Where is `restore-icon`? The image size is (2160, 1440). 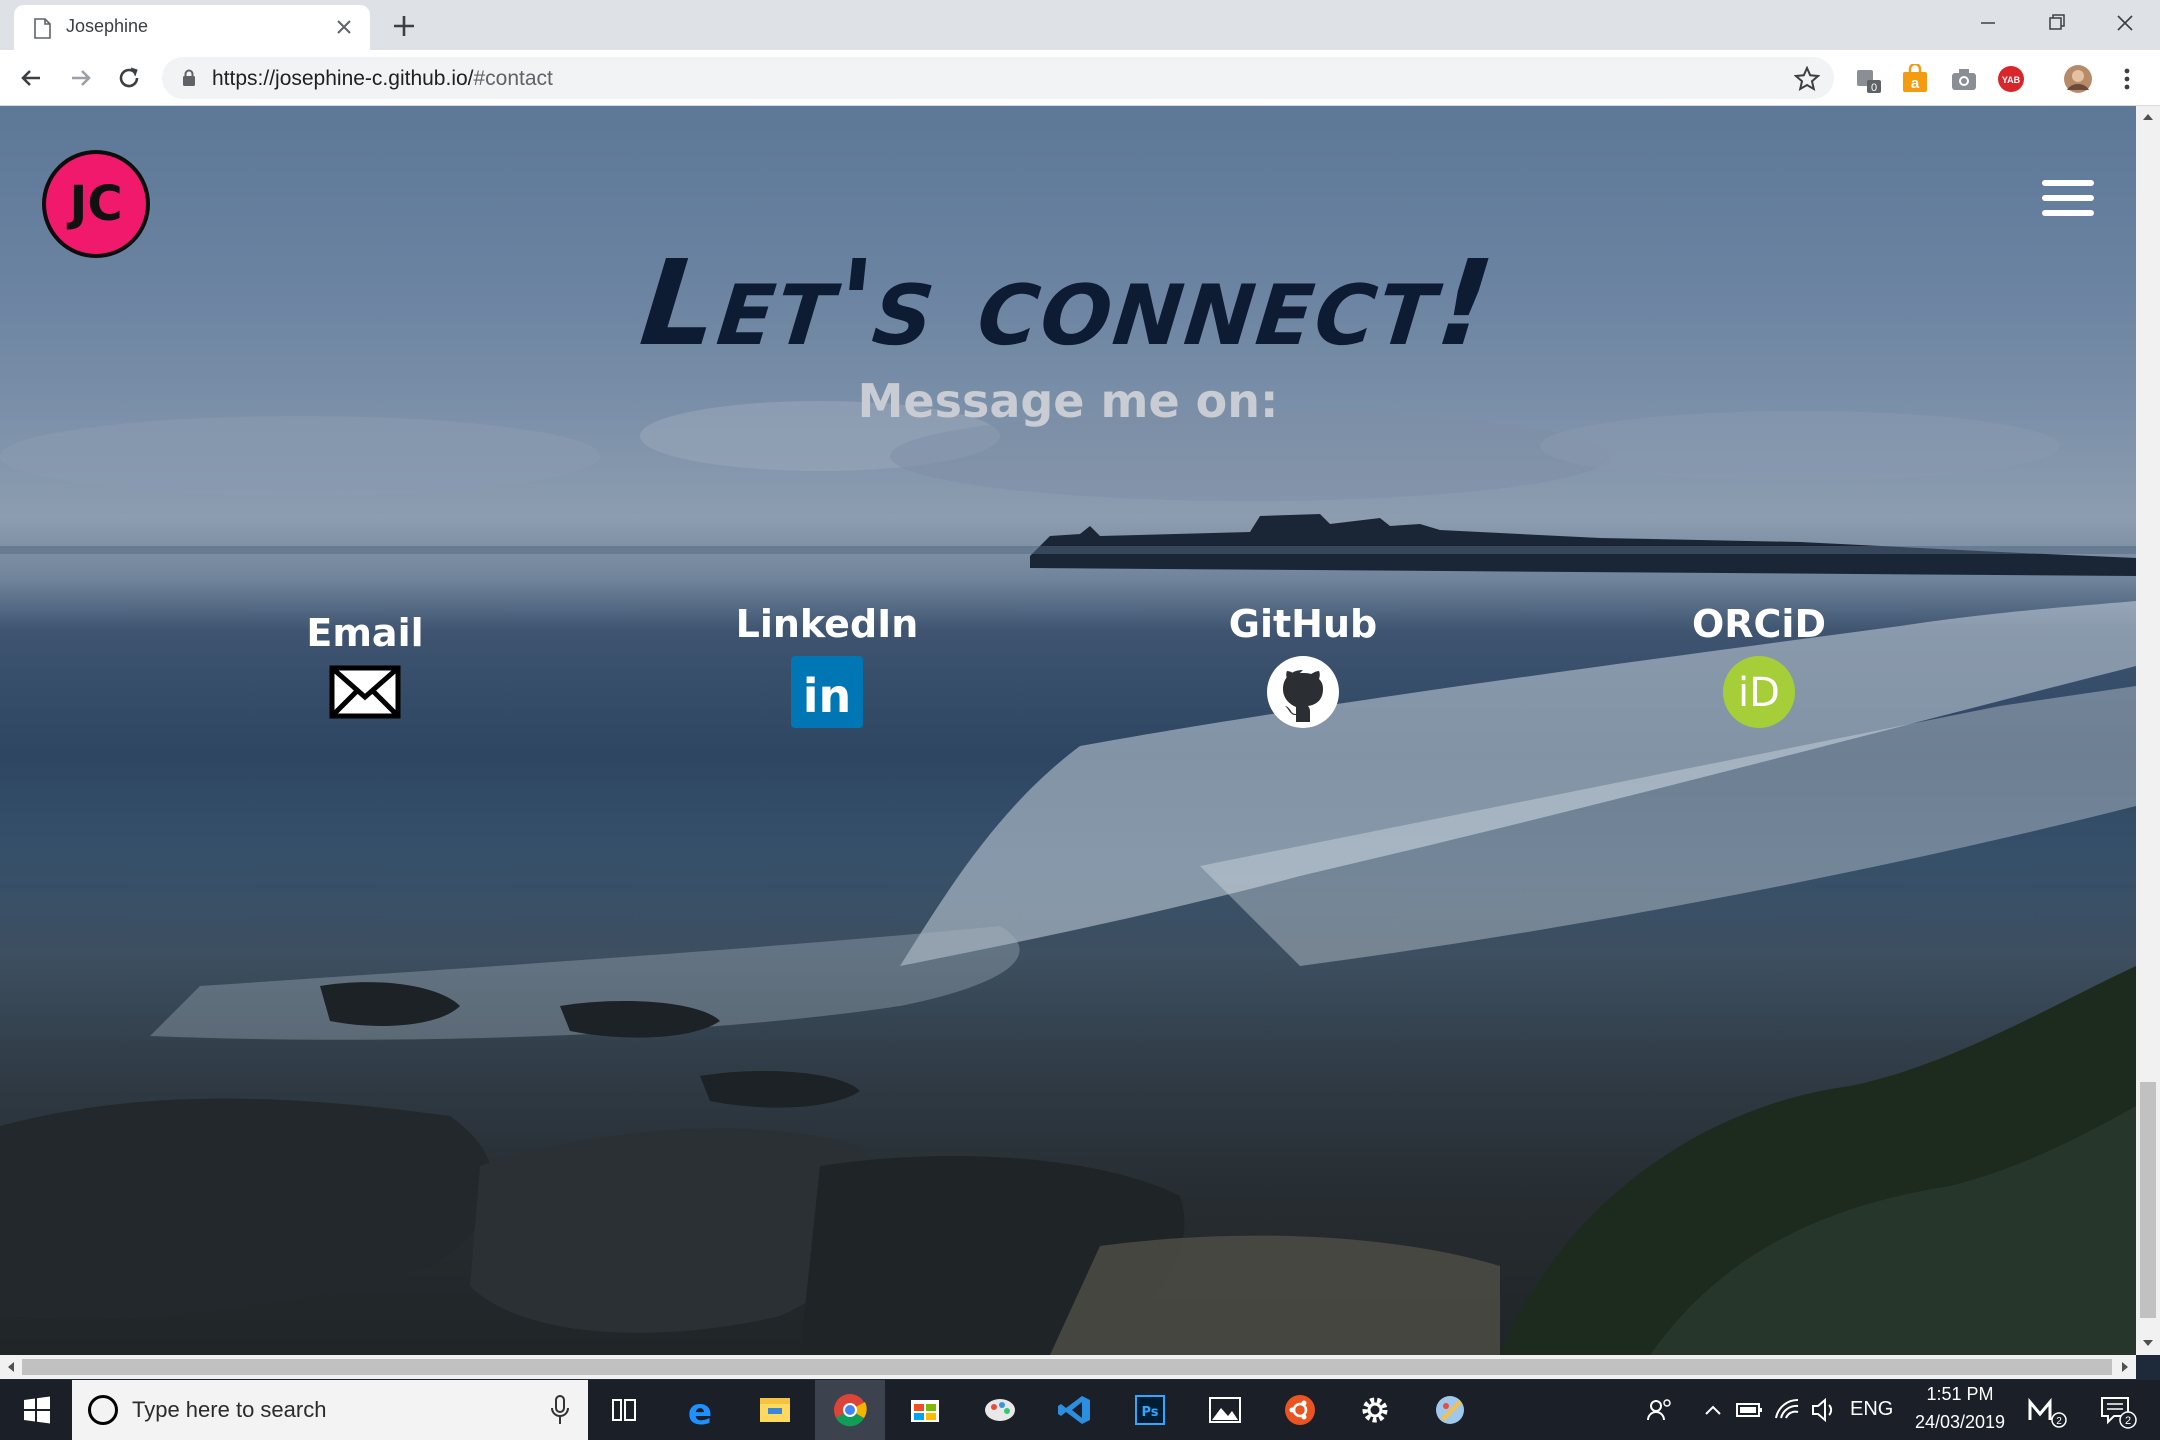 restore-icon is located at coordinates (2056, 23).